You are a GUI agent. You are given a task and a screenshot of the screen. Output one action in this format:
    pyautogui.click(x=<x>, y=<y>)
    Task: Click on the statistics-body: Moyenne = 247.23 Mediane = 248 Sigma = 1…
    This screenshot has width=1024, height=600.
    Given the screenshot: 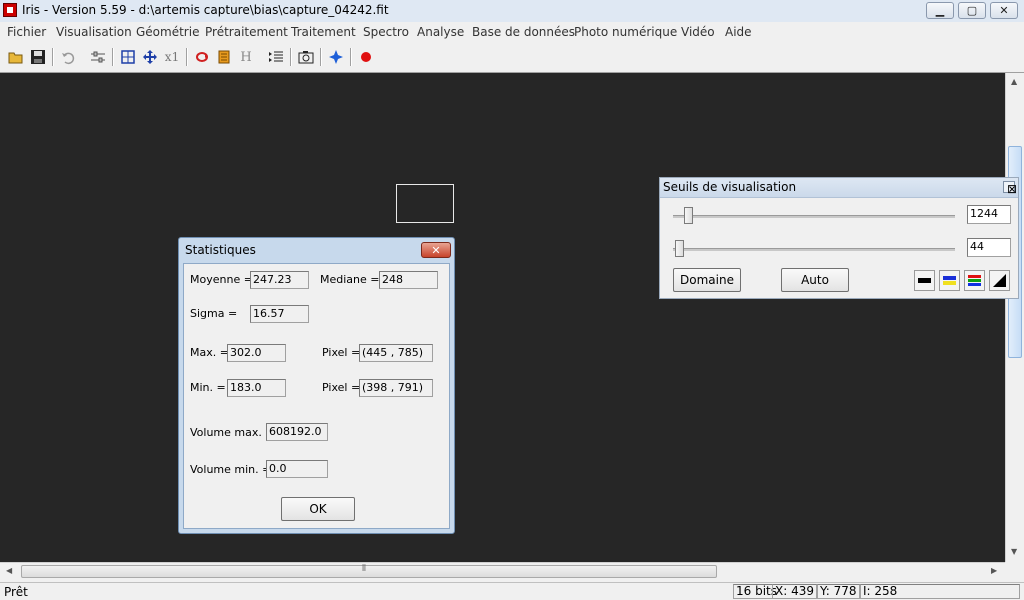 What is the action you would take?
    pyautogui.click(x=316, y=396)
    